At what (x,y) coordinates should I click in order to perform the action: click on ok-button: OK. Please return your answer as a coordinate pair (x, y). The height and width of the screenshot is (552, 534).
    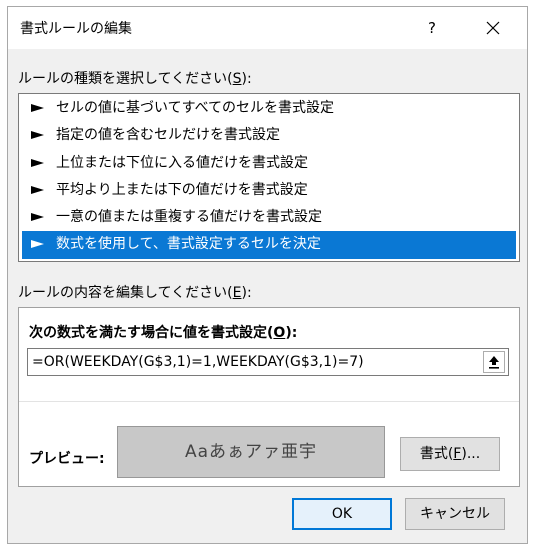
    Looking at the image, I should click on (342, 514).